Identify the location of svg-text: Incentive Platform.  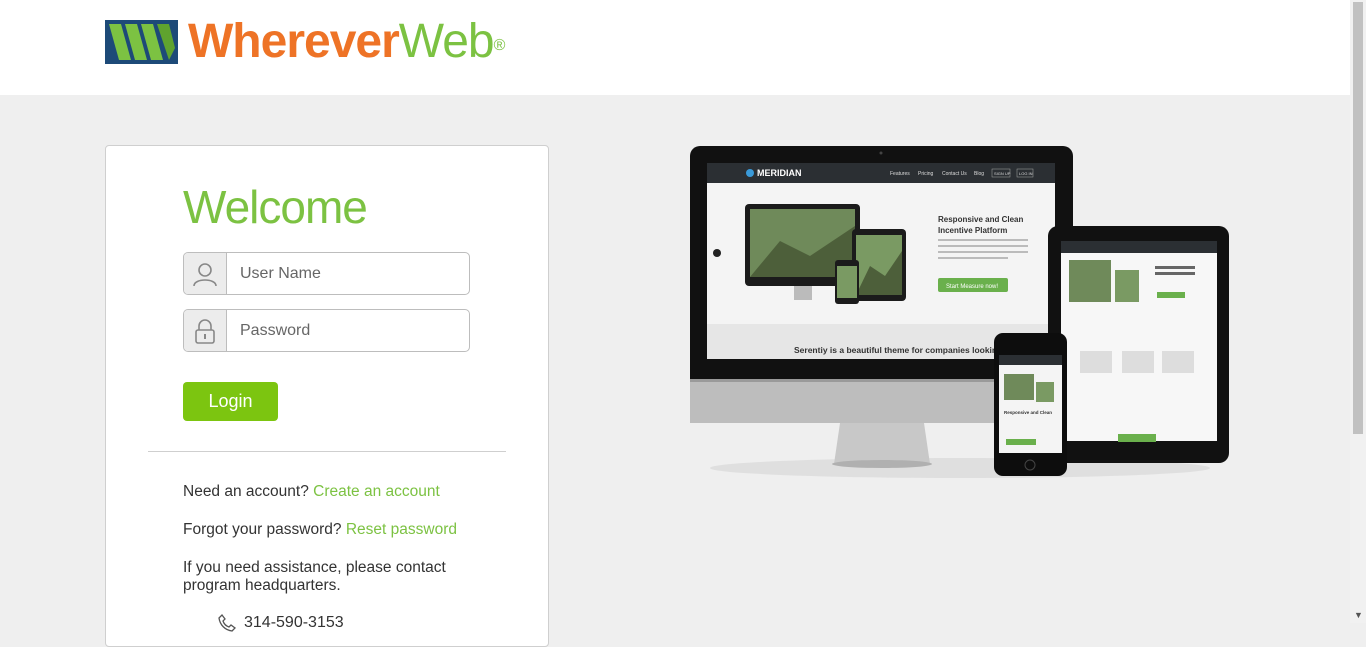
(972, 230).